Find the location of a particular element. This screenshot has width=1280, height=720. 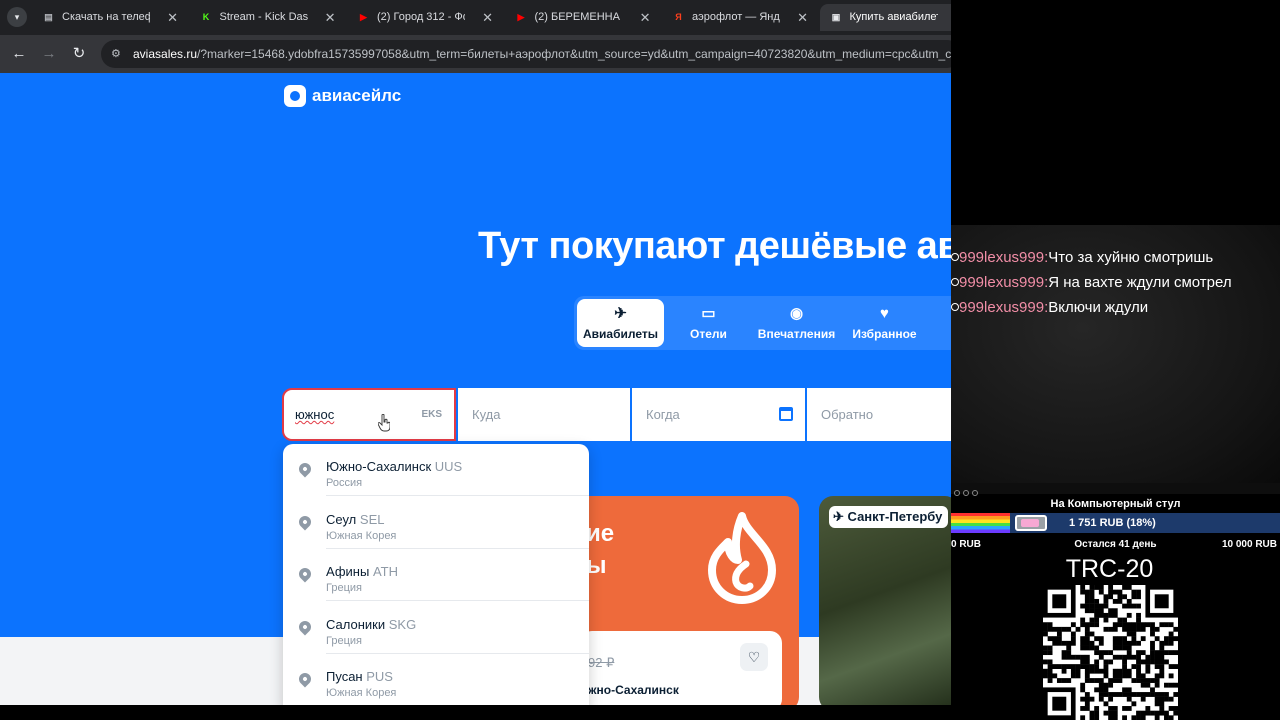

favorite-heart-icon: ♡ is located at coordinates (754, 657).